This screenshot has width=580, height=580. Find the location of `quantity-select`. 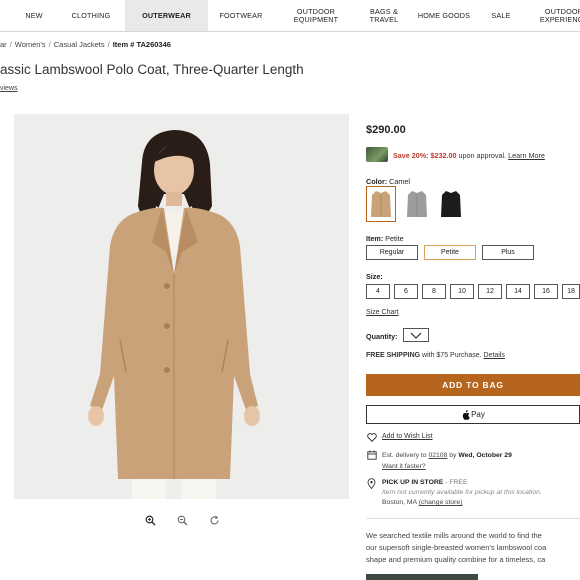

quantity-select is located at coordinates (416, 335).